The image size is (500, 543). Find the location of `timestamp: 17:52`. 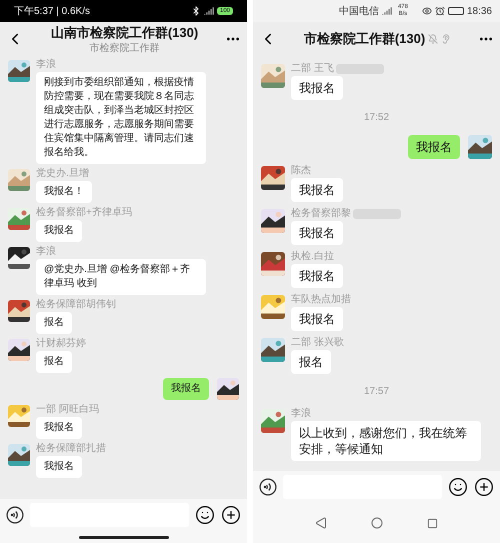

timestamp: 17:52 is located at coordinates (377, 118).